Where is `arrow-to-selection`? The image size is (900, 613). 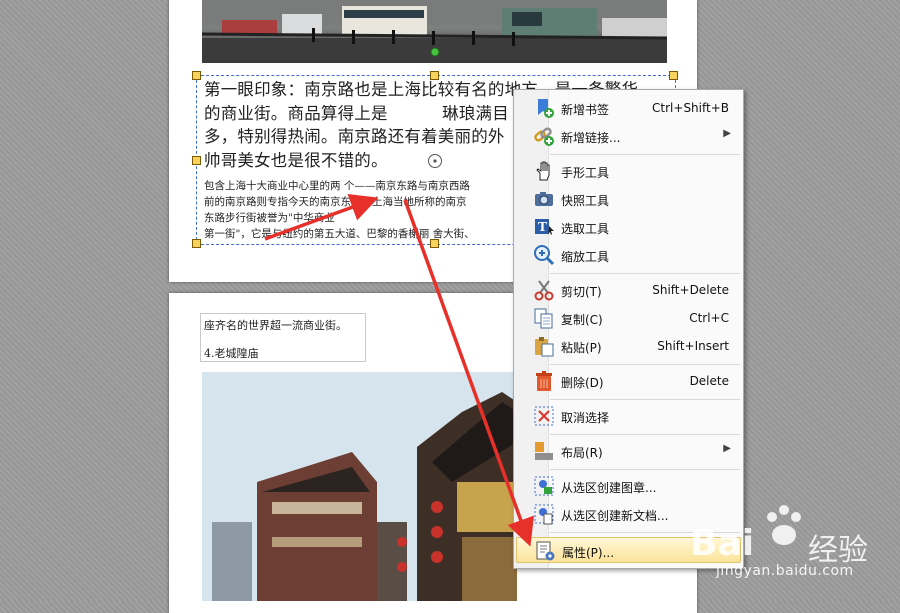 arrow-to-selection is located at coordinates (321, 217).